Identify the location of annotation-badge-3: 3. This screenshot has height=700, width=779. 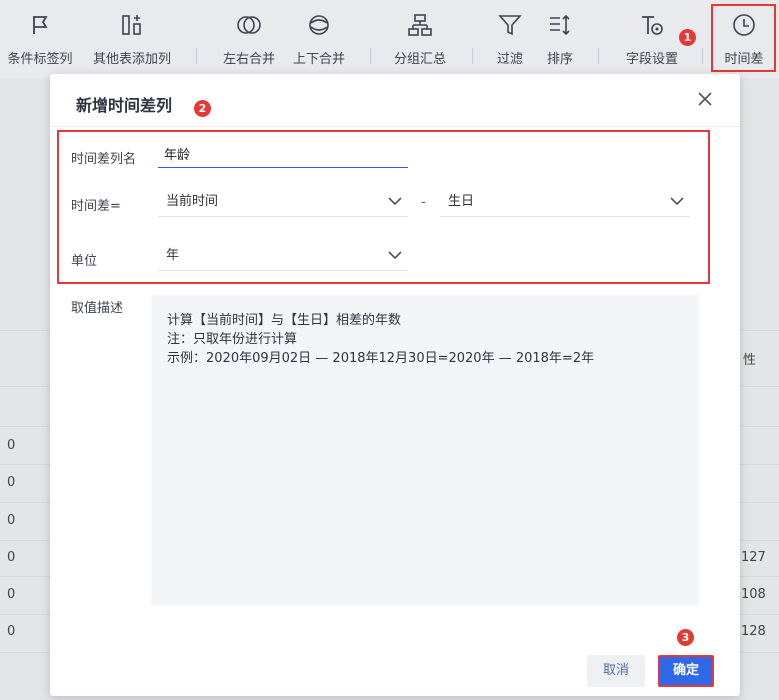
(685, 637).